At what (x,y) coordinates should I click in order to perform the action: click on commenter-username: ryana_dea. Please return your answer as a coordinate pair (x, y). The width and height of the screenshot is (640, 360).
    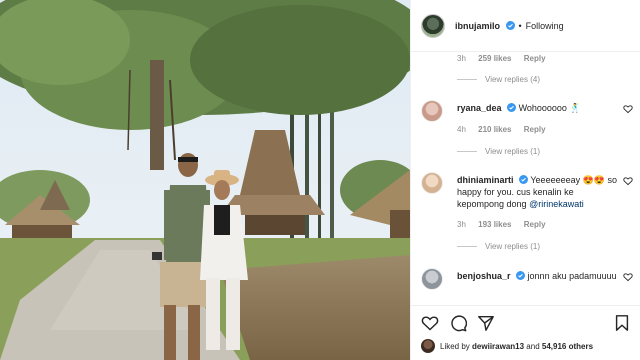
    Looking at the image, I should click on (479, 108).